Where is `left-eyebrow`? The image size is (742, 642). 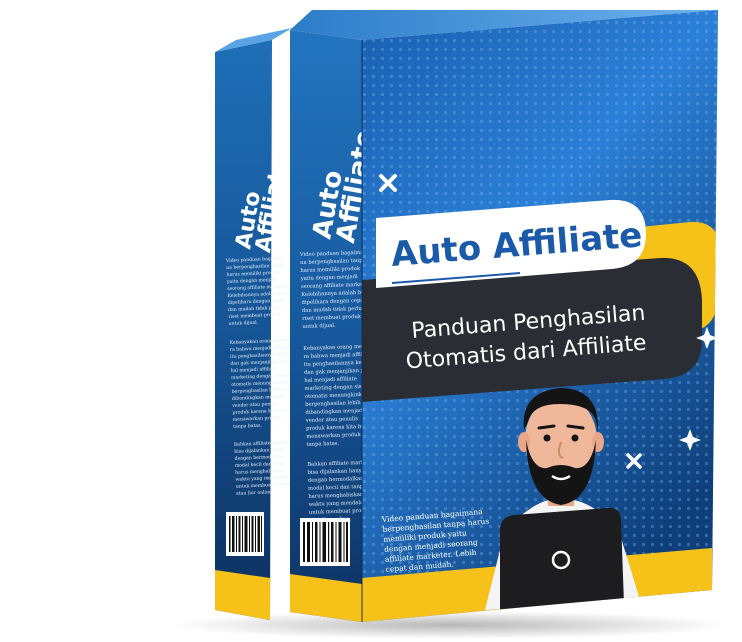 left-eyebrow is located at coordinates (546, 427).